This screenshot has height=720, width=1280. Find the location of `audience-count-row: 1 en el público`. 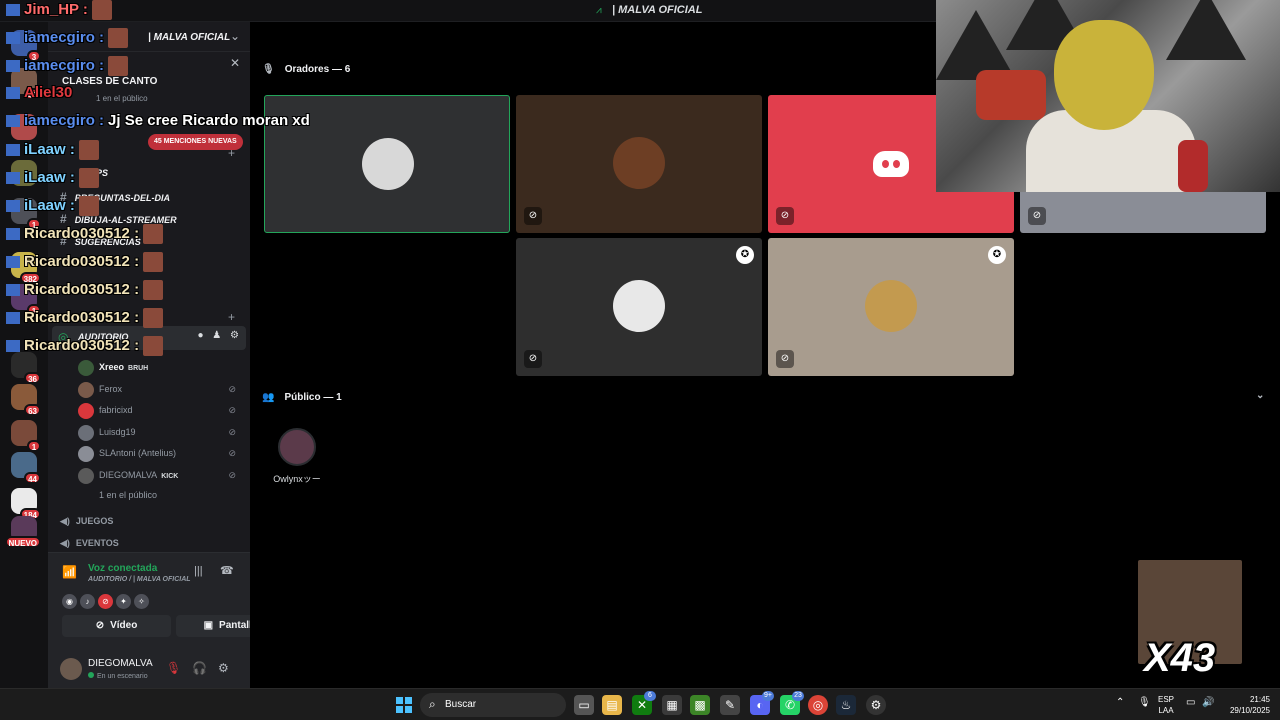

audience-count-row: 1 en el público is located at coordinates (161, 496).